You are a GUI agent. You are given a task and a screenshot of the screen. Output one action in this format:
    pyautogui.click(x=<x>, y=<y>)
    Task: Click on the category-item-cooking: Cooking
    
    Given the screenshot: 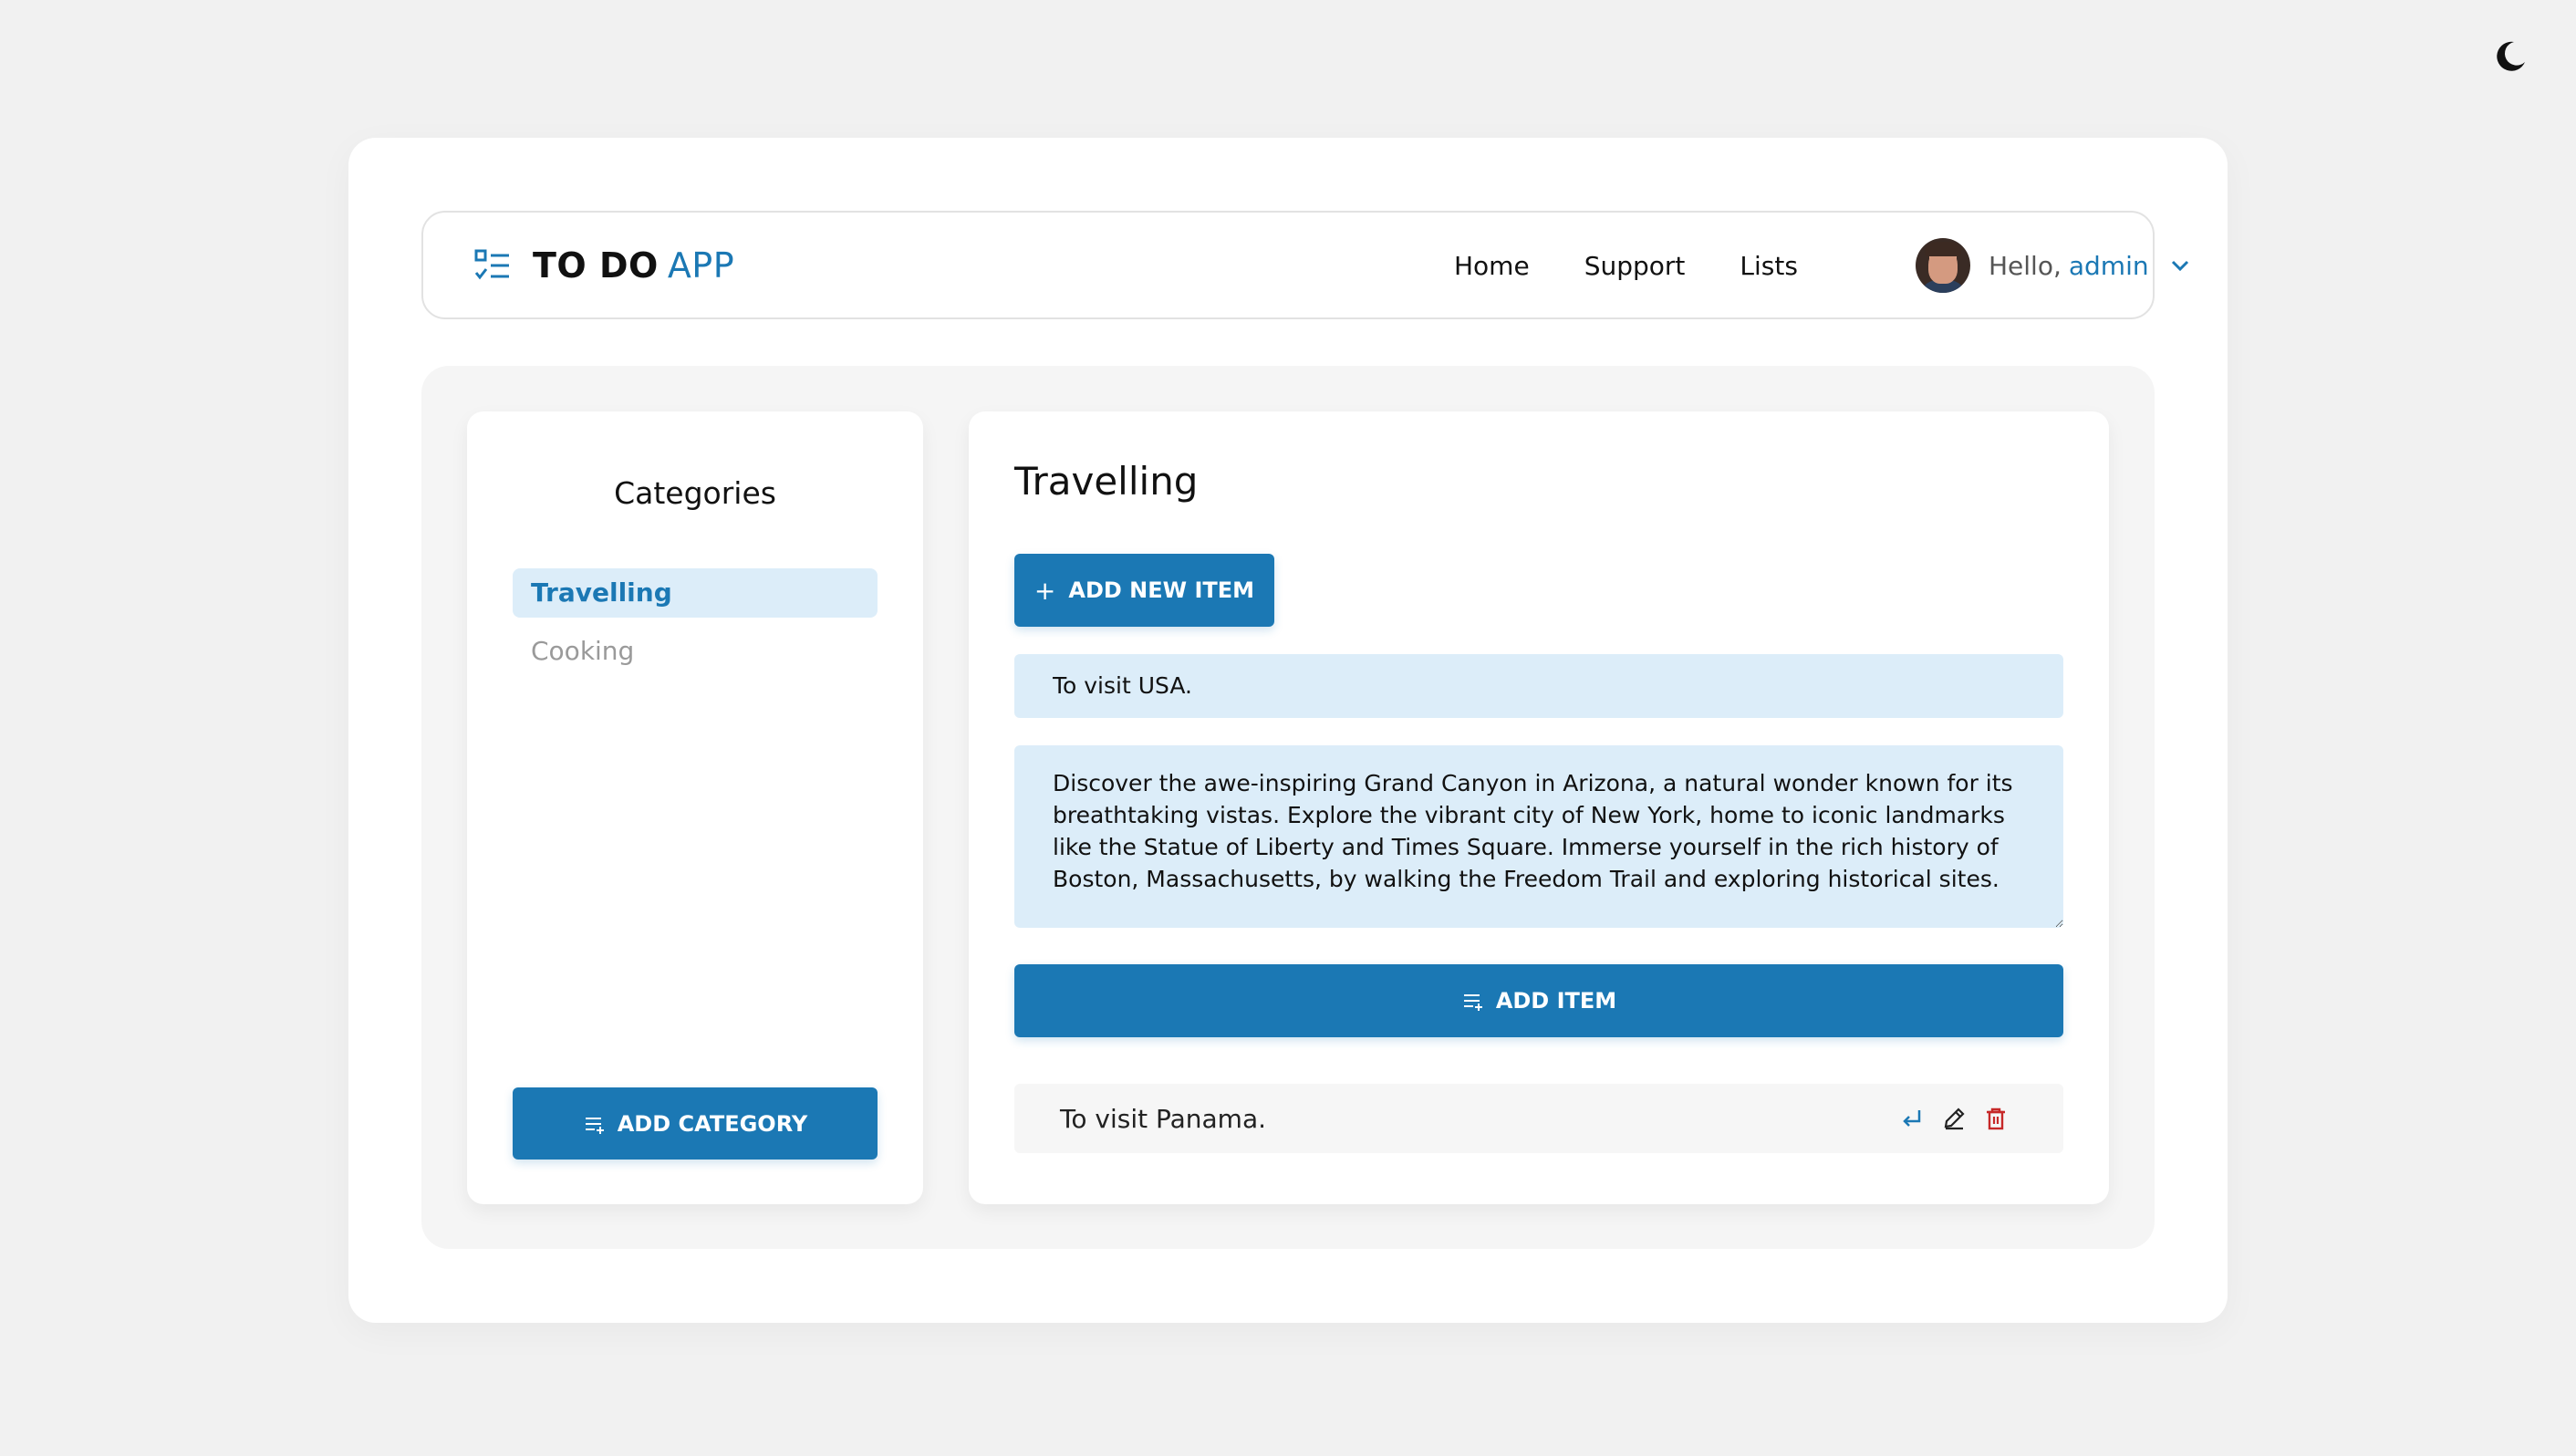 What is the action you would take?
    pyautogui.click(x=695, y=651)
    